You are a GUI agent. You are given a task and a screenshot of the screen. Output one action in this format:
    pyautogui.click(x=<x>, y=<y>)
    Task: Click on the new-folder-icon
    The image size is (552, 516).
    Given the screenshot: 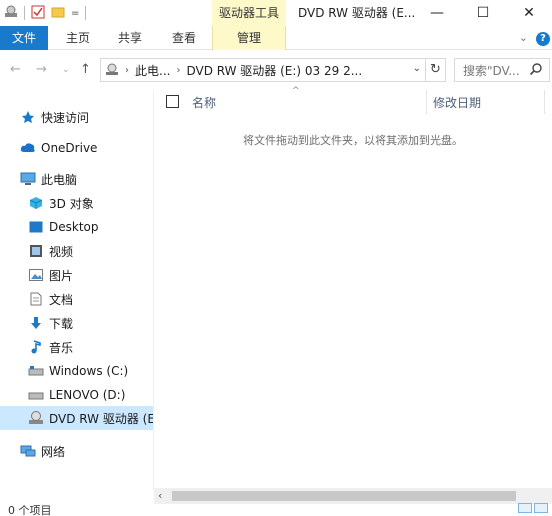 What is the action you would take?
    pyautogui.click(x=58, y=13)
    